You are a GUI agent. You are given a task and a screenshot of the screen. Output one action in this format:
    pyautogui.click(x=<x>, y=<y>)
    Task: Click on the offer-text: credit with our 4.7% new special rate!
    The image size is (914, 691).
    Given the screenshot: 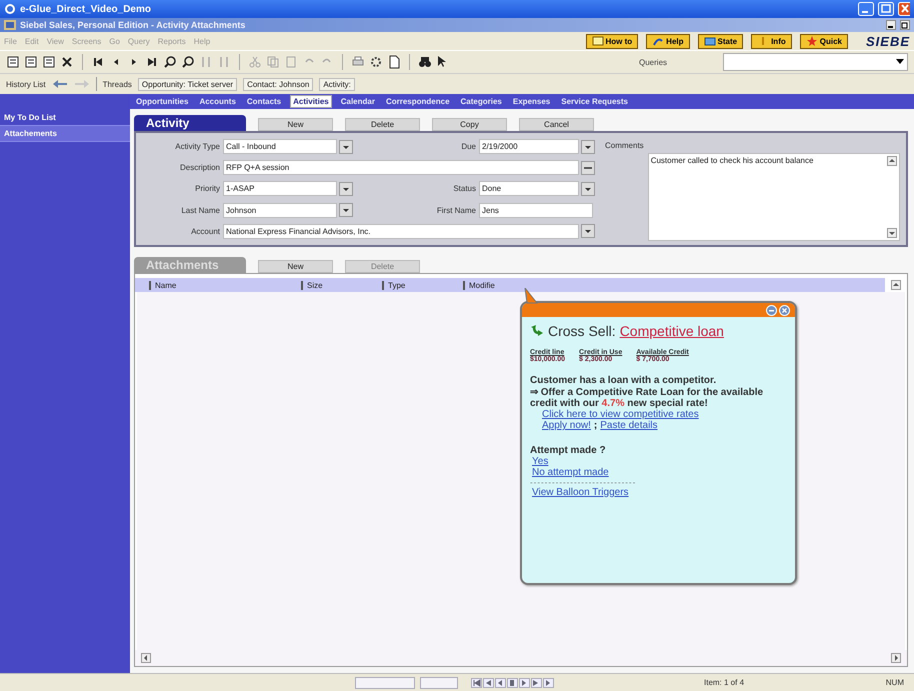 What is the action you would take?
    pyautogui.click(x=619, y=403)
    